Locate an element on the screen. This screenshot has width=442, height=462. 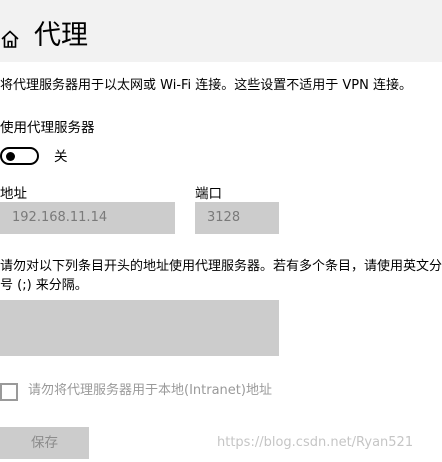
address-label: 地址 is located at coordinates (13, 194).